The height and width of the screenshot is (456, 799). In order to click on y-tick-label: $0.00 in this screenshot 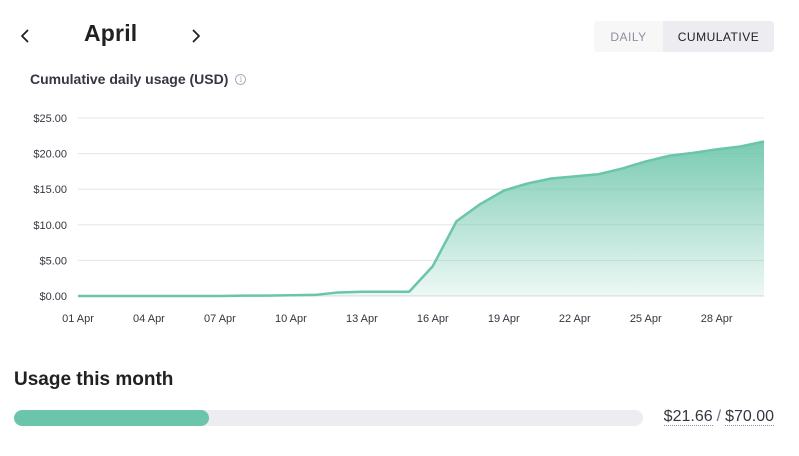, I will do `click(53, 297)`.